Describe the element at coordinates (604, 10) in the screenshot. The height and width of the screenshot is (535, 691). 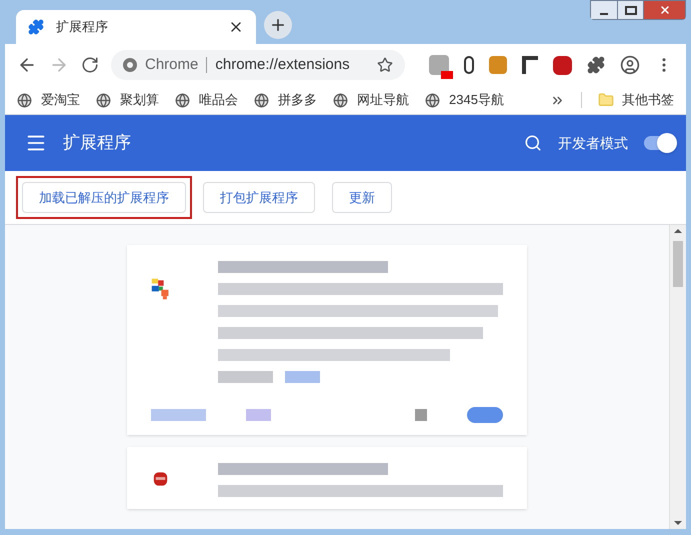
I see `minimize-button` at that location.